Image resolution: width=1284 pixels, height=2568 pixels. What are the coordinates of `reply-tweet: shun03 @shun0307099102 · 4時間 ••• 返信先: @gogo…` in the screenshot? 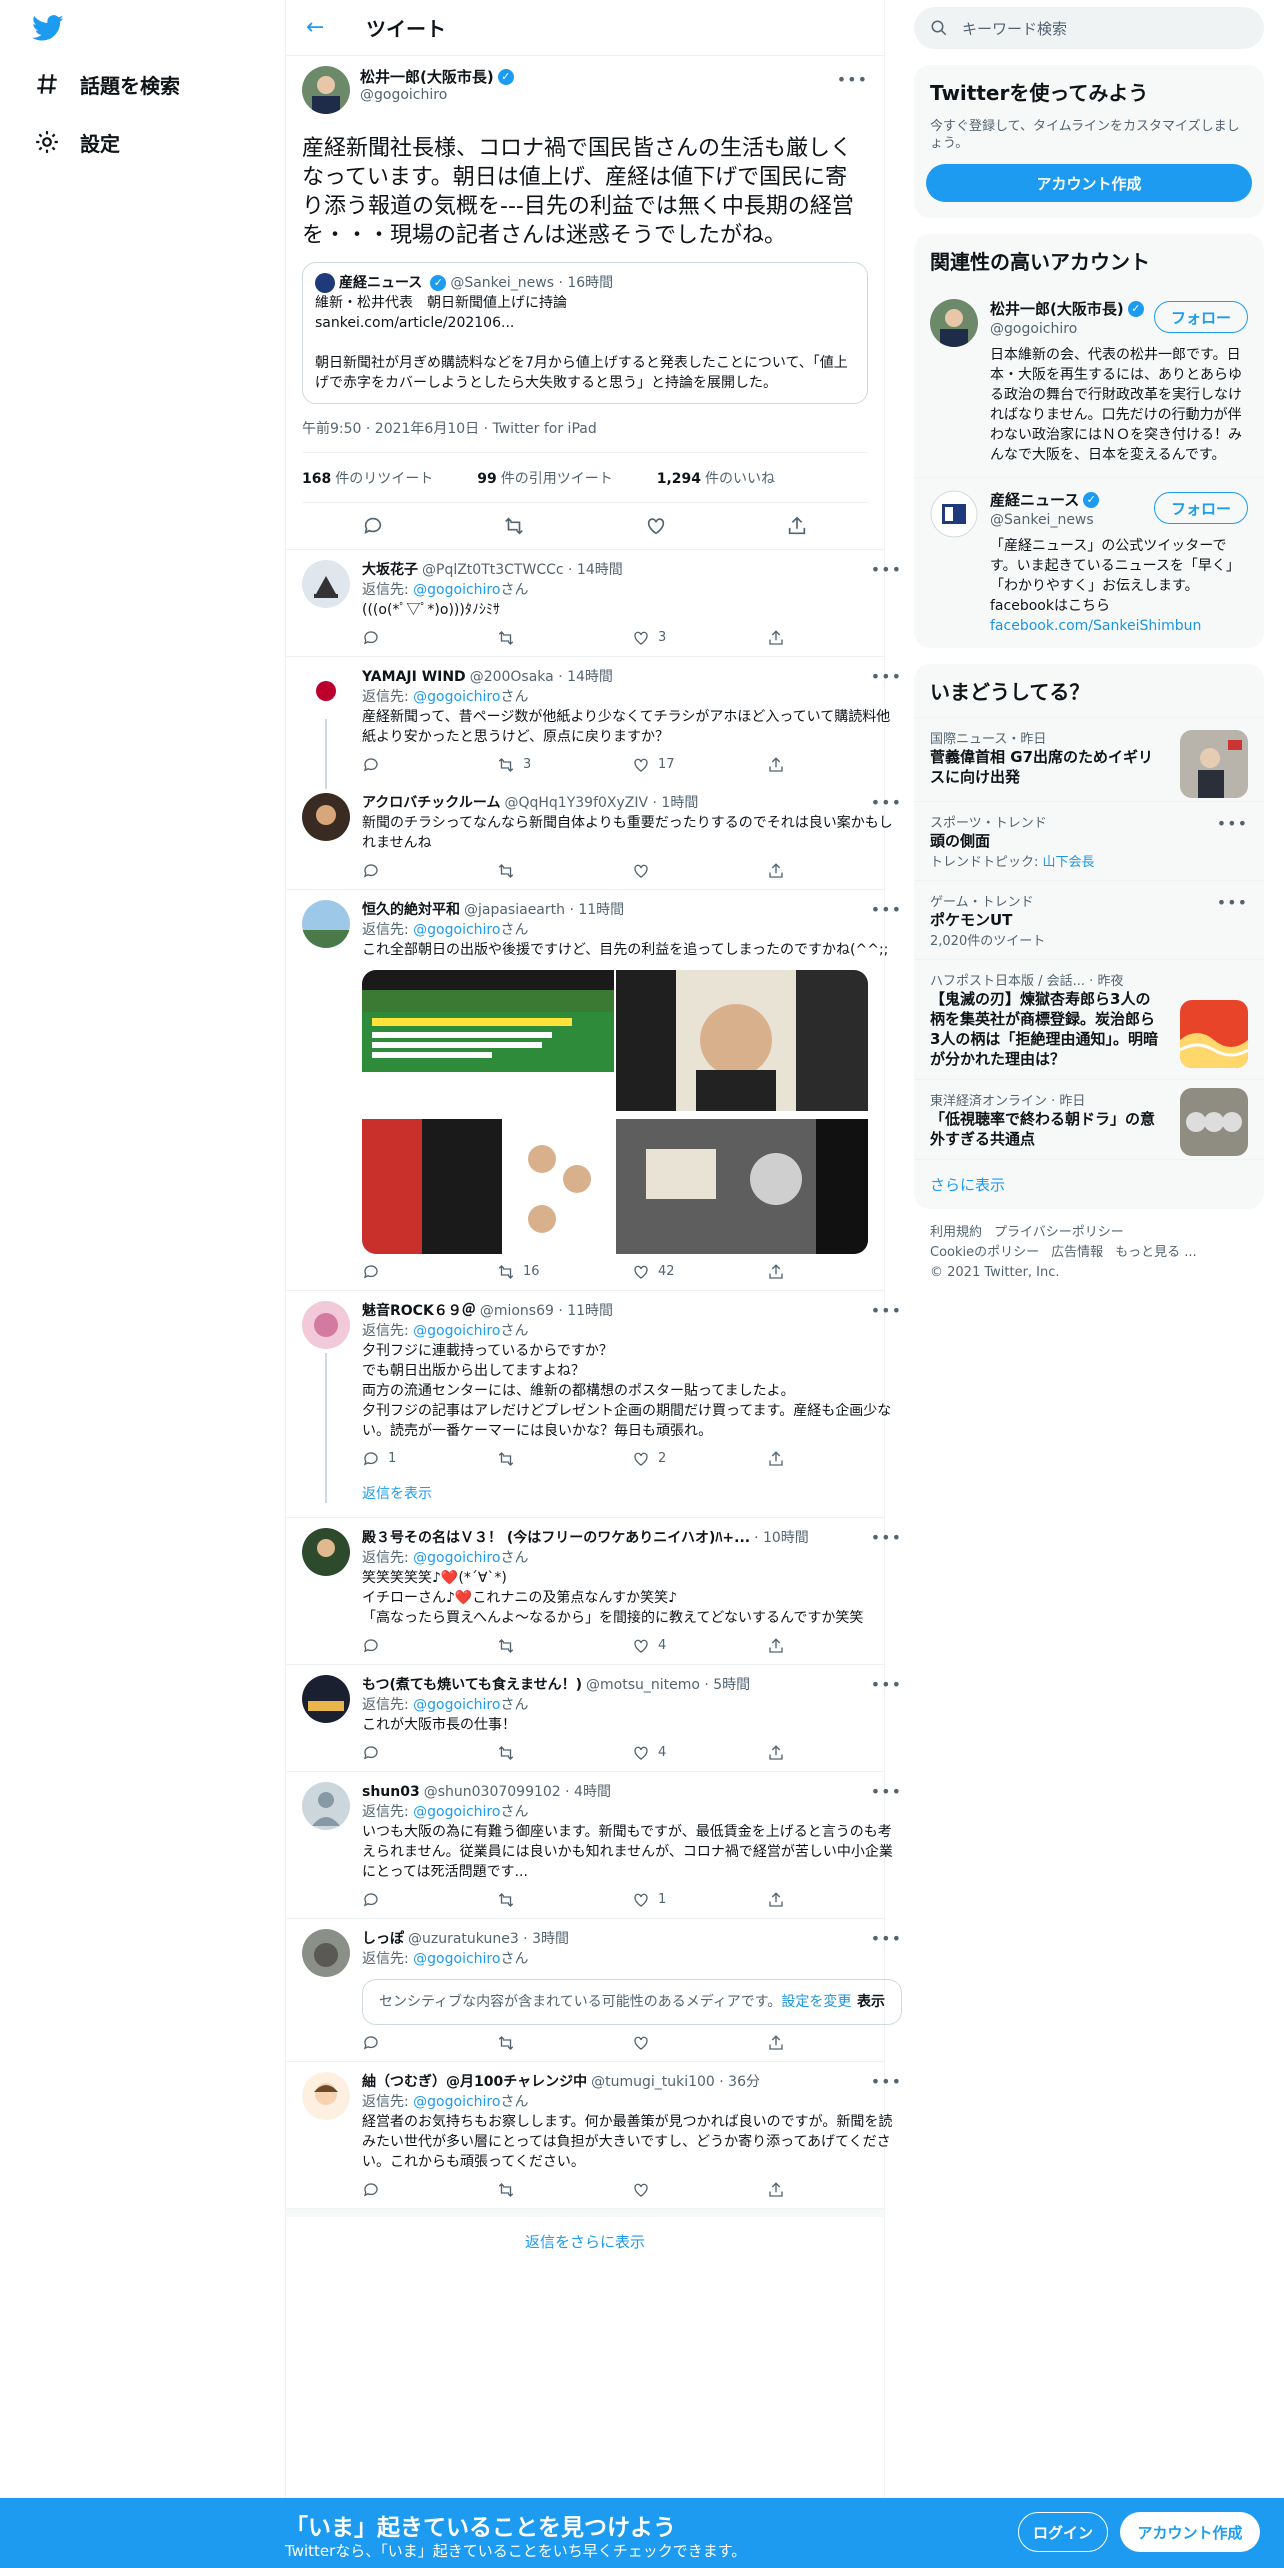 It's located at (593, 1845).